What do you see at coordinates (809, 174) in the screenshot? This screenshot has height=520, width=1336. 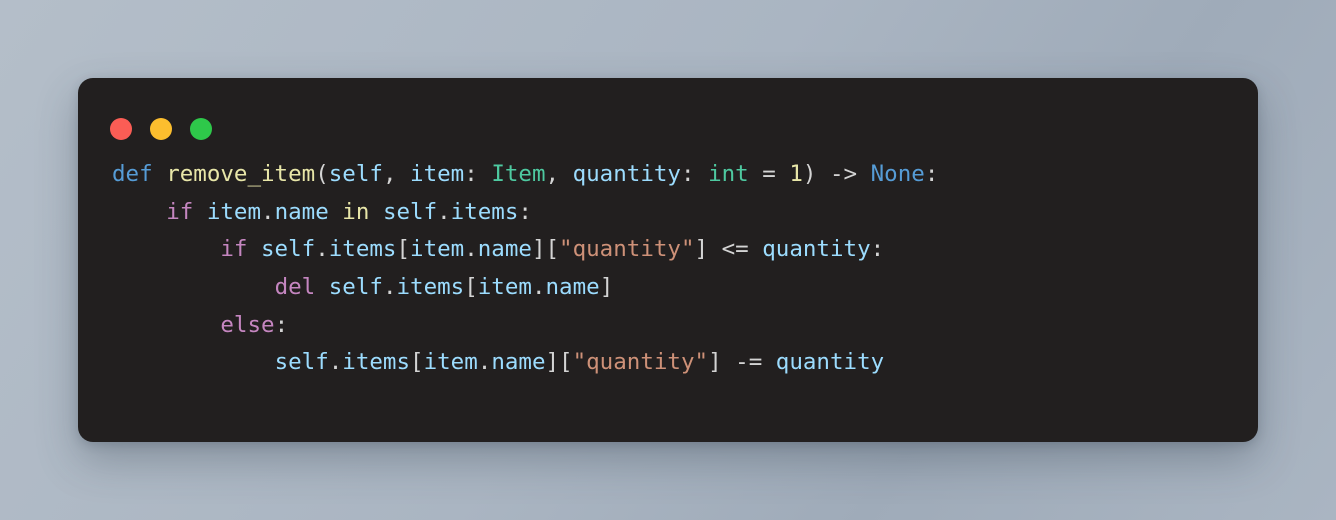 I see `code-token: )` at bounding box center [809, 174].